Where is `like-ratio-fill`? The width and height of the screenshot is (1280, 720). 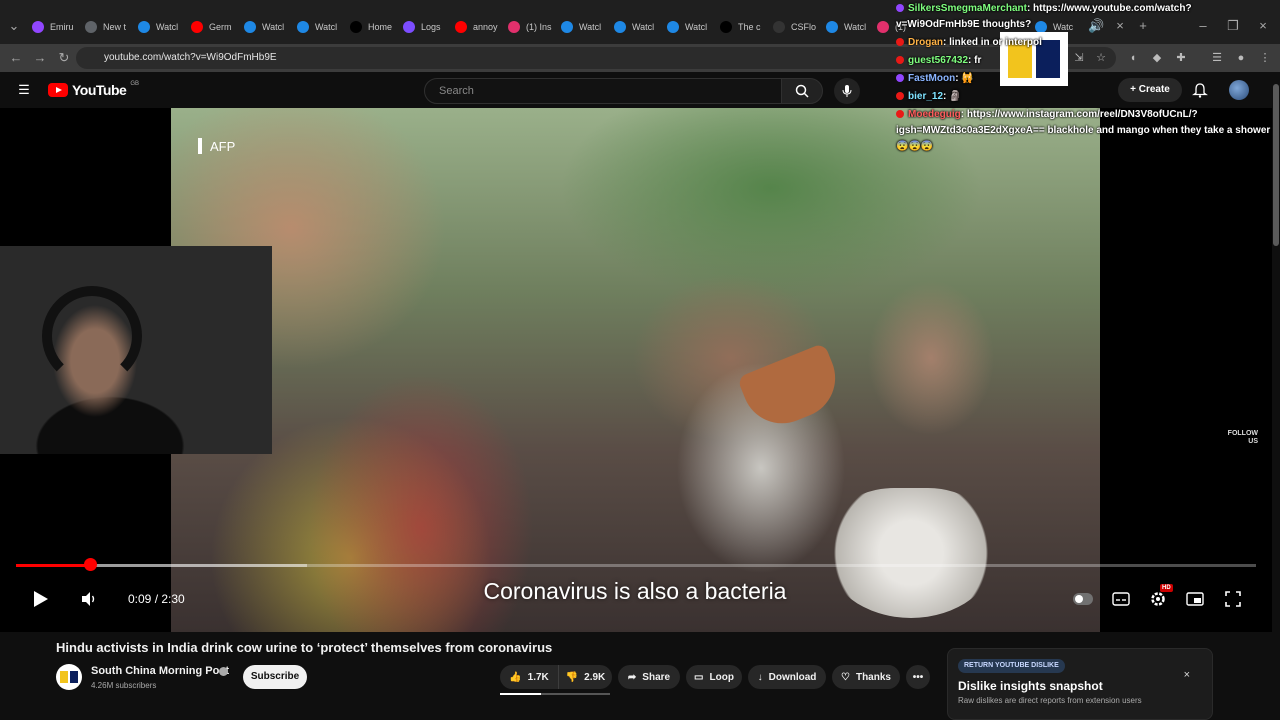
like-ratio-fill is located at coordinates (520, 694).